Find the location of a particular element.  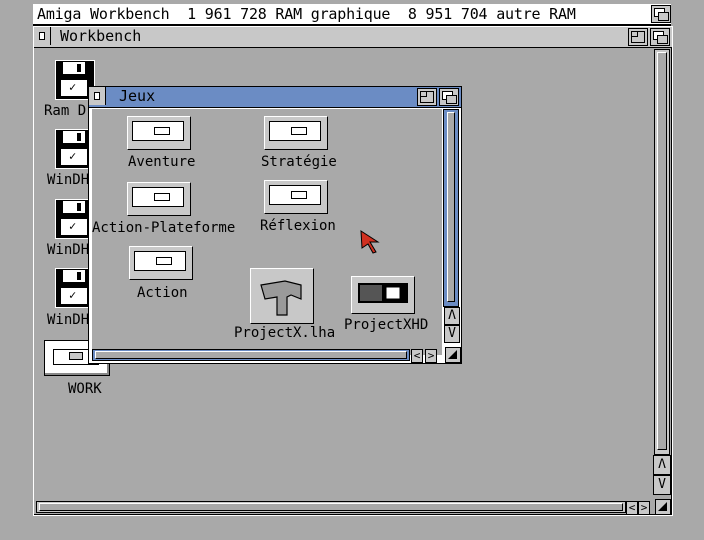

jeux-scroll-up-icon: Λ is located at coordinates (452, 316).